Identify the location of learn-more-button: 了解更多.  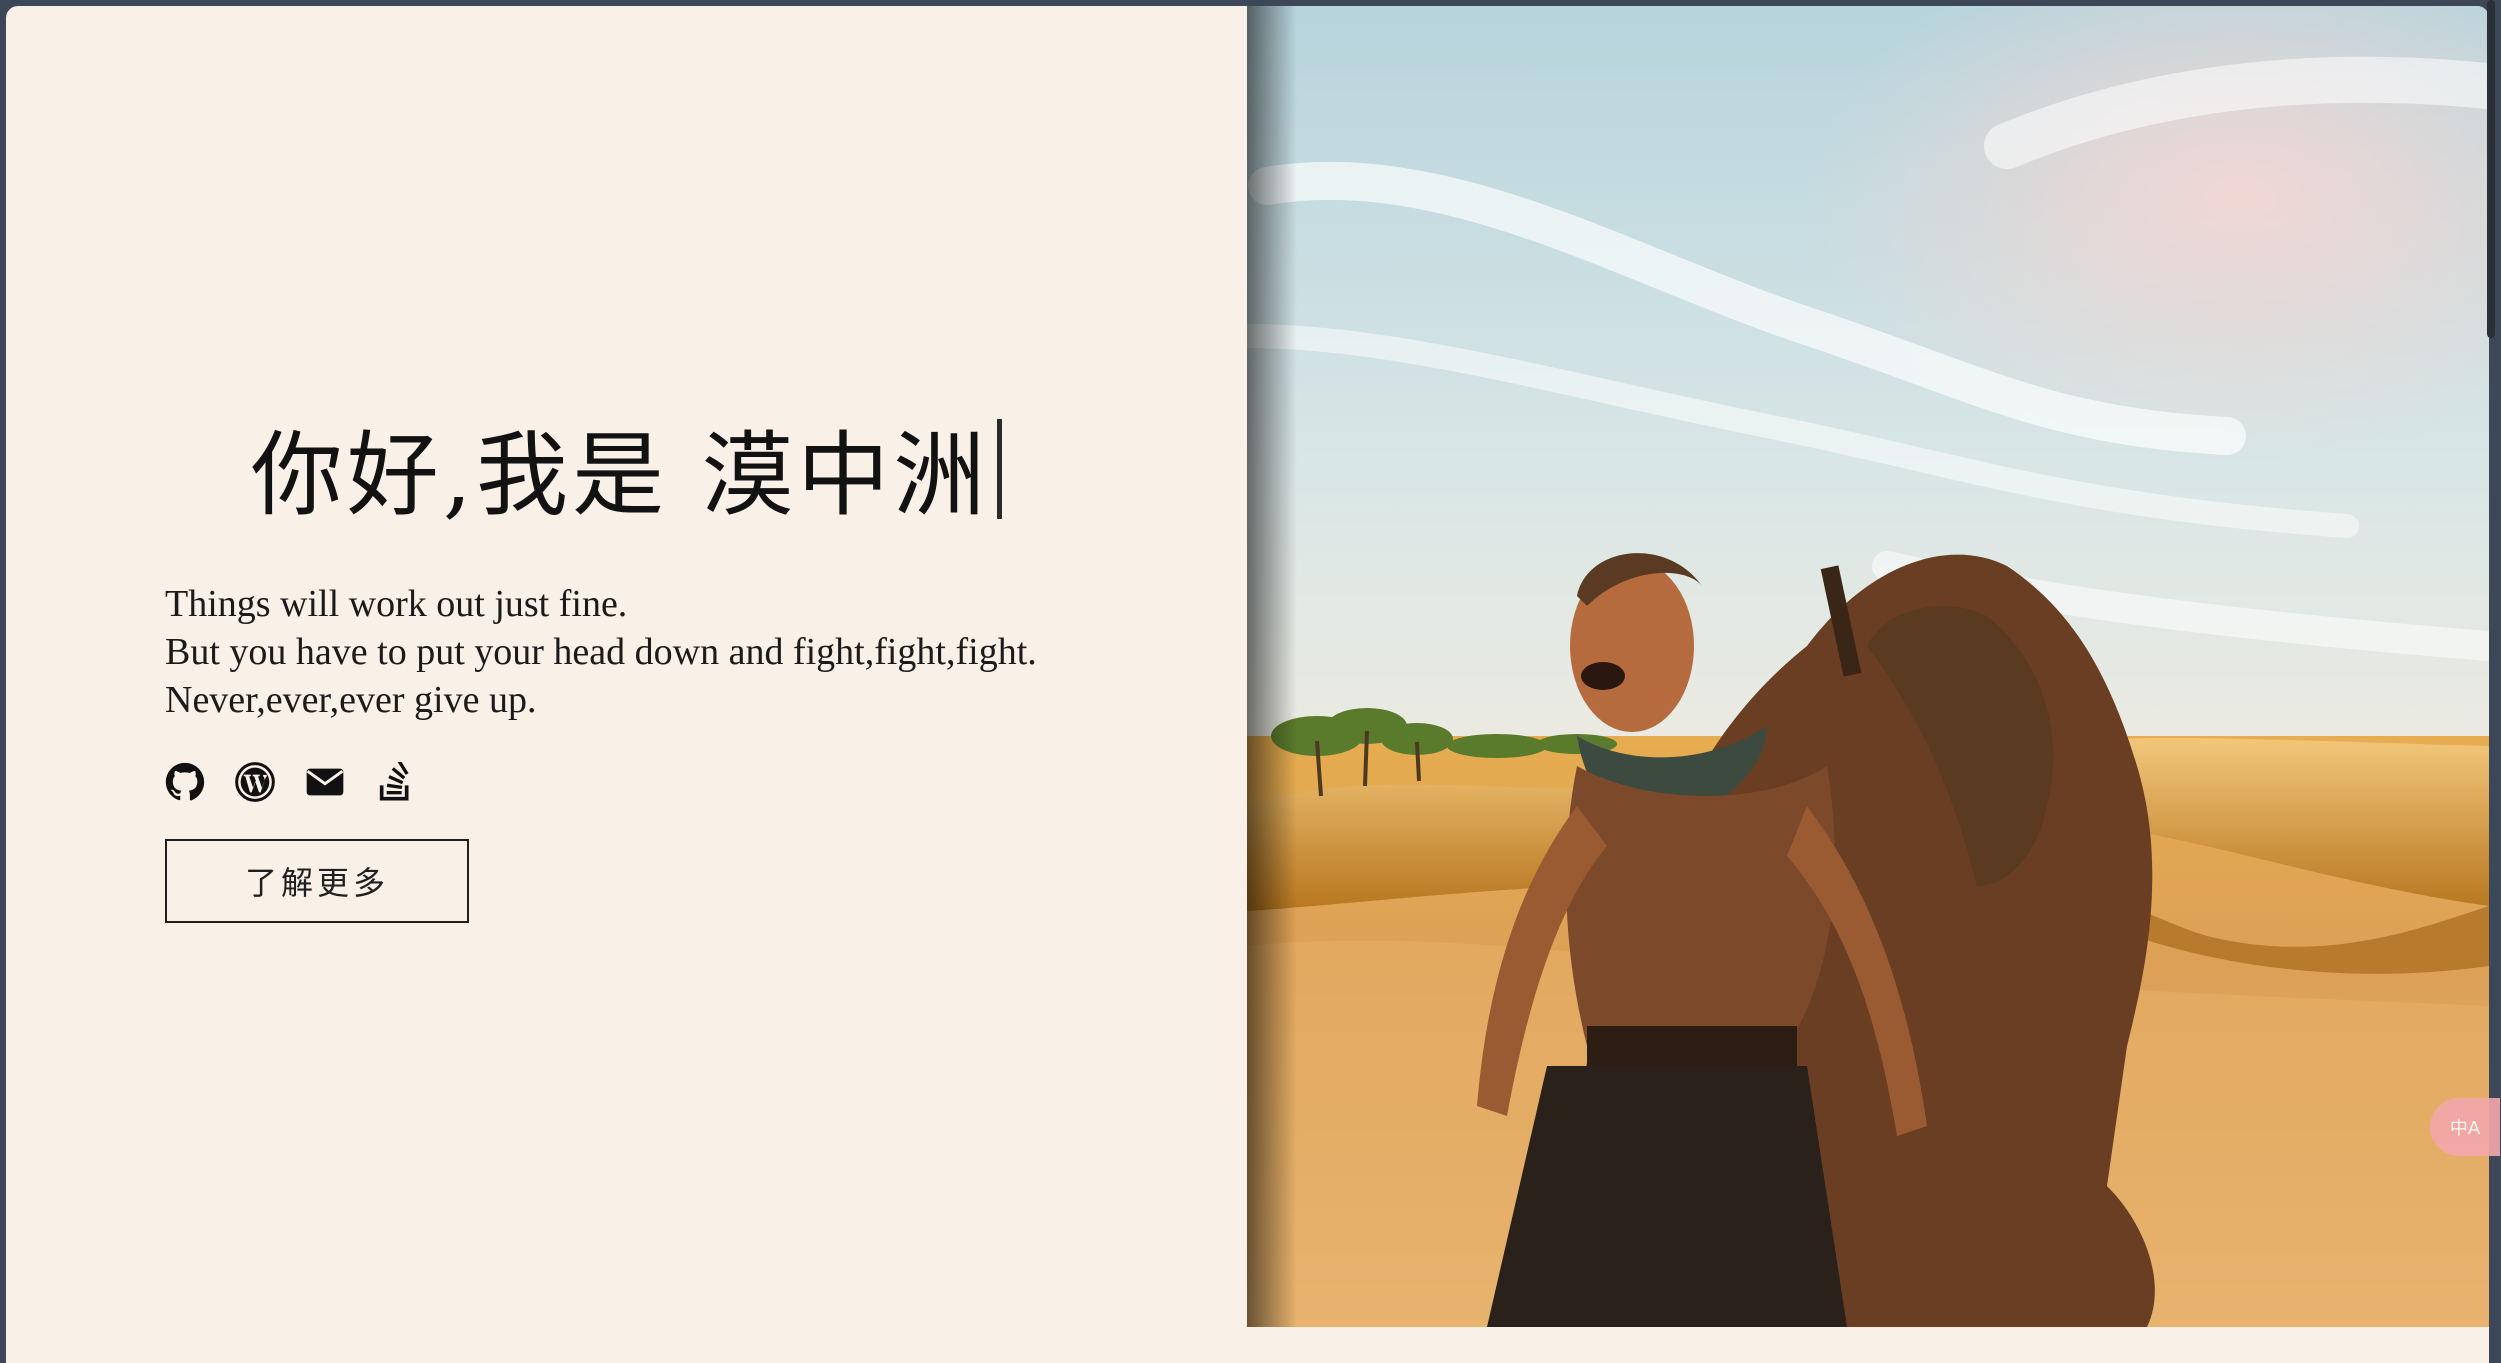
(317, 881).